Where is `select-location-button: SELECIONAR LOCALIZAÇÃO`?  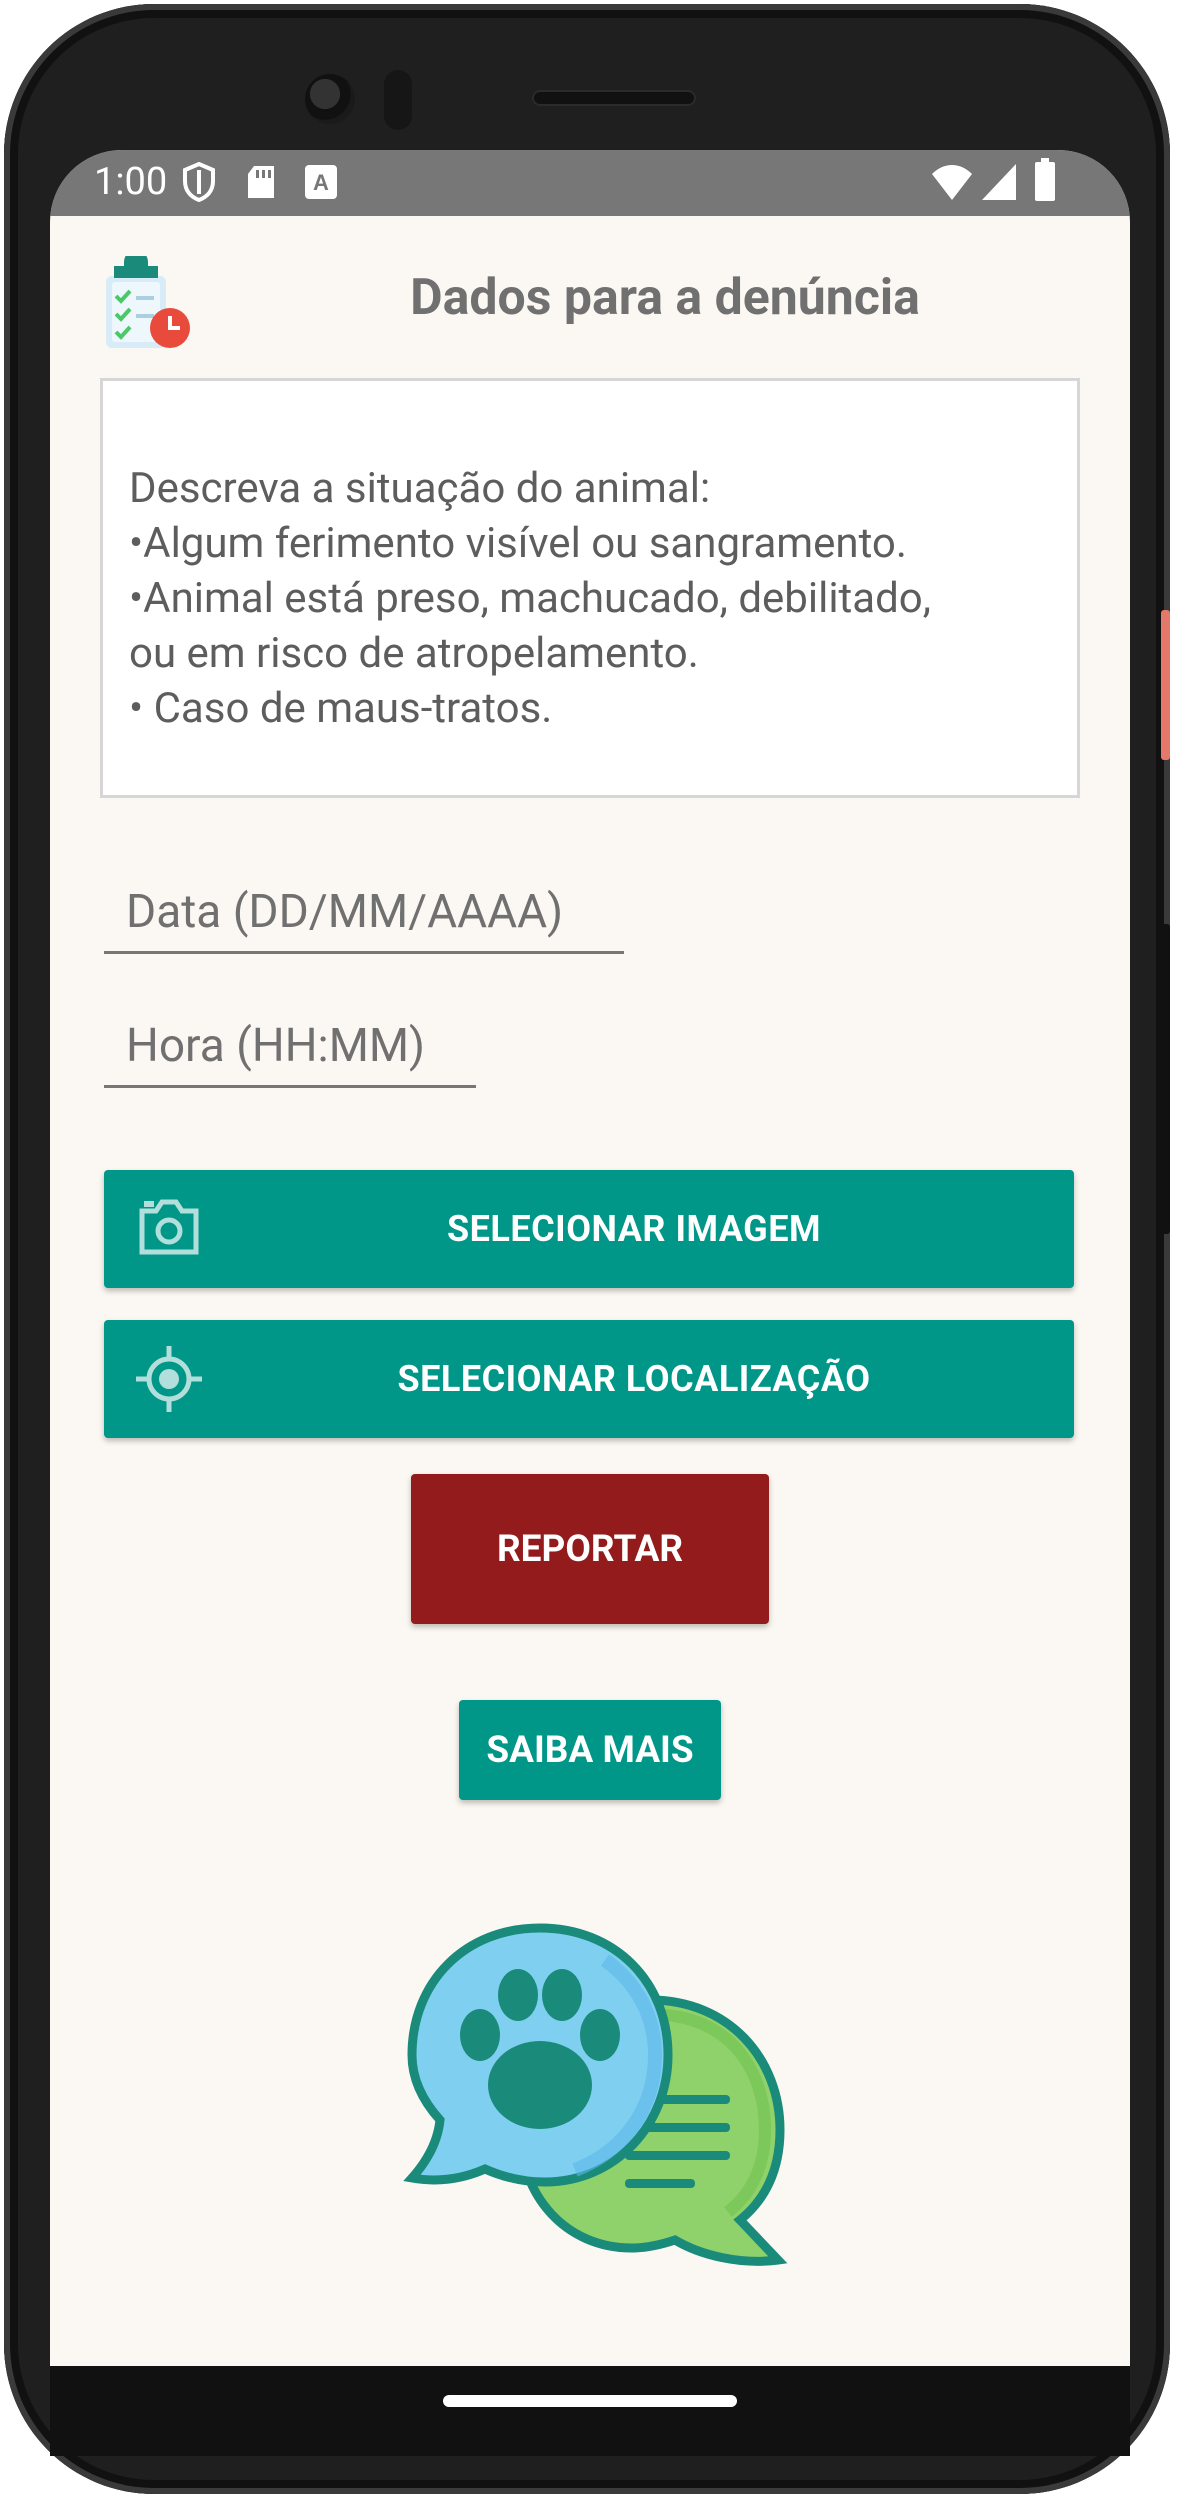
select-location-button: SELECIONAR LOCALIZAÇÃO is located at coordinates (589, 1379).